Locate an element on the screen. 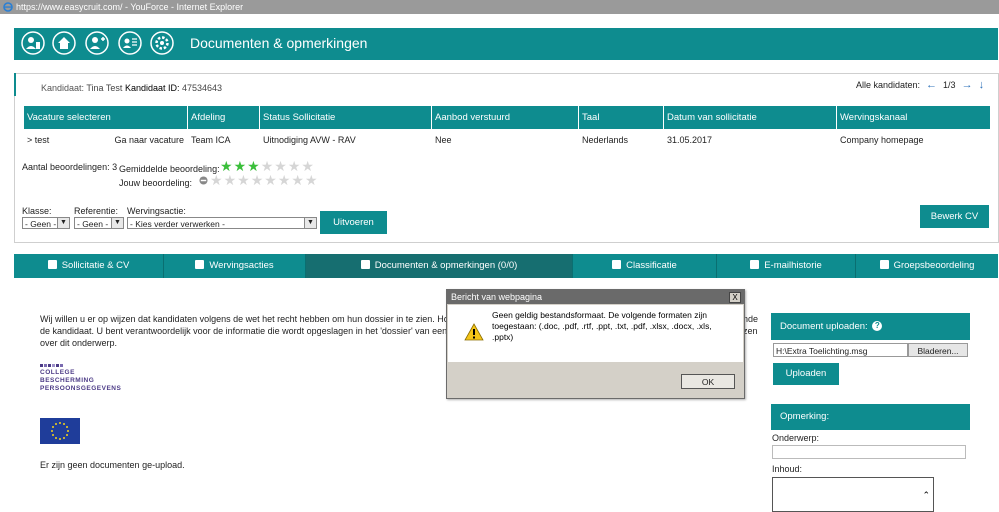 This screenshot has height=512, width=999. star-filled-icon: ★ is located at coordinates (253, 166).